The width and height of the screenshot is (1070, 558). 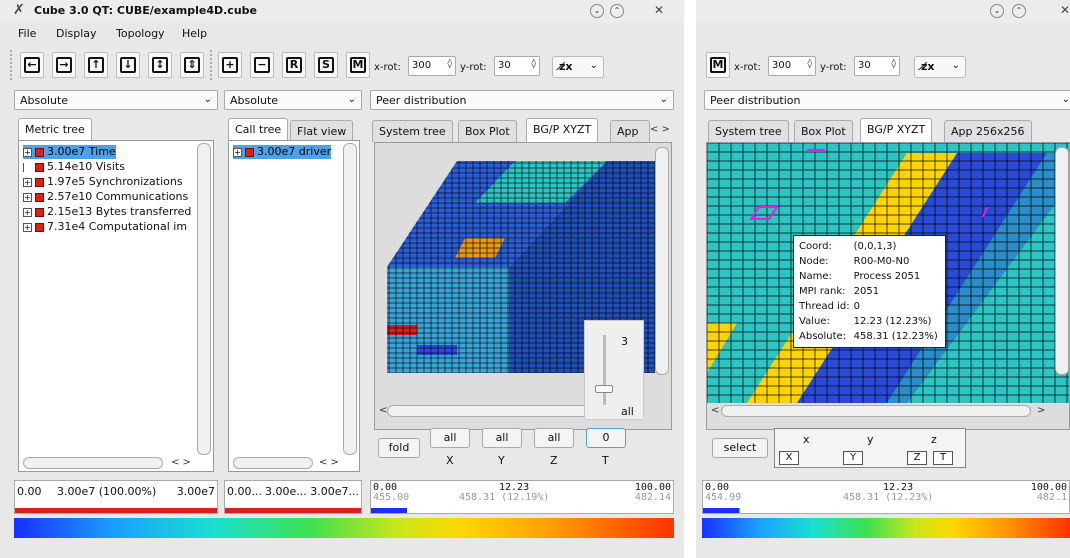 What do you see at coordinates (128, 65) in the screenshot?
I see `arrow-down-button: ↓` at bounding box center [128, 65].